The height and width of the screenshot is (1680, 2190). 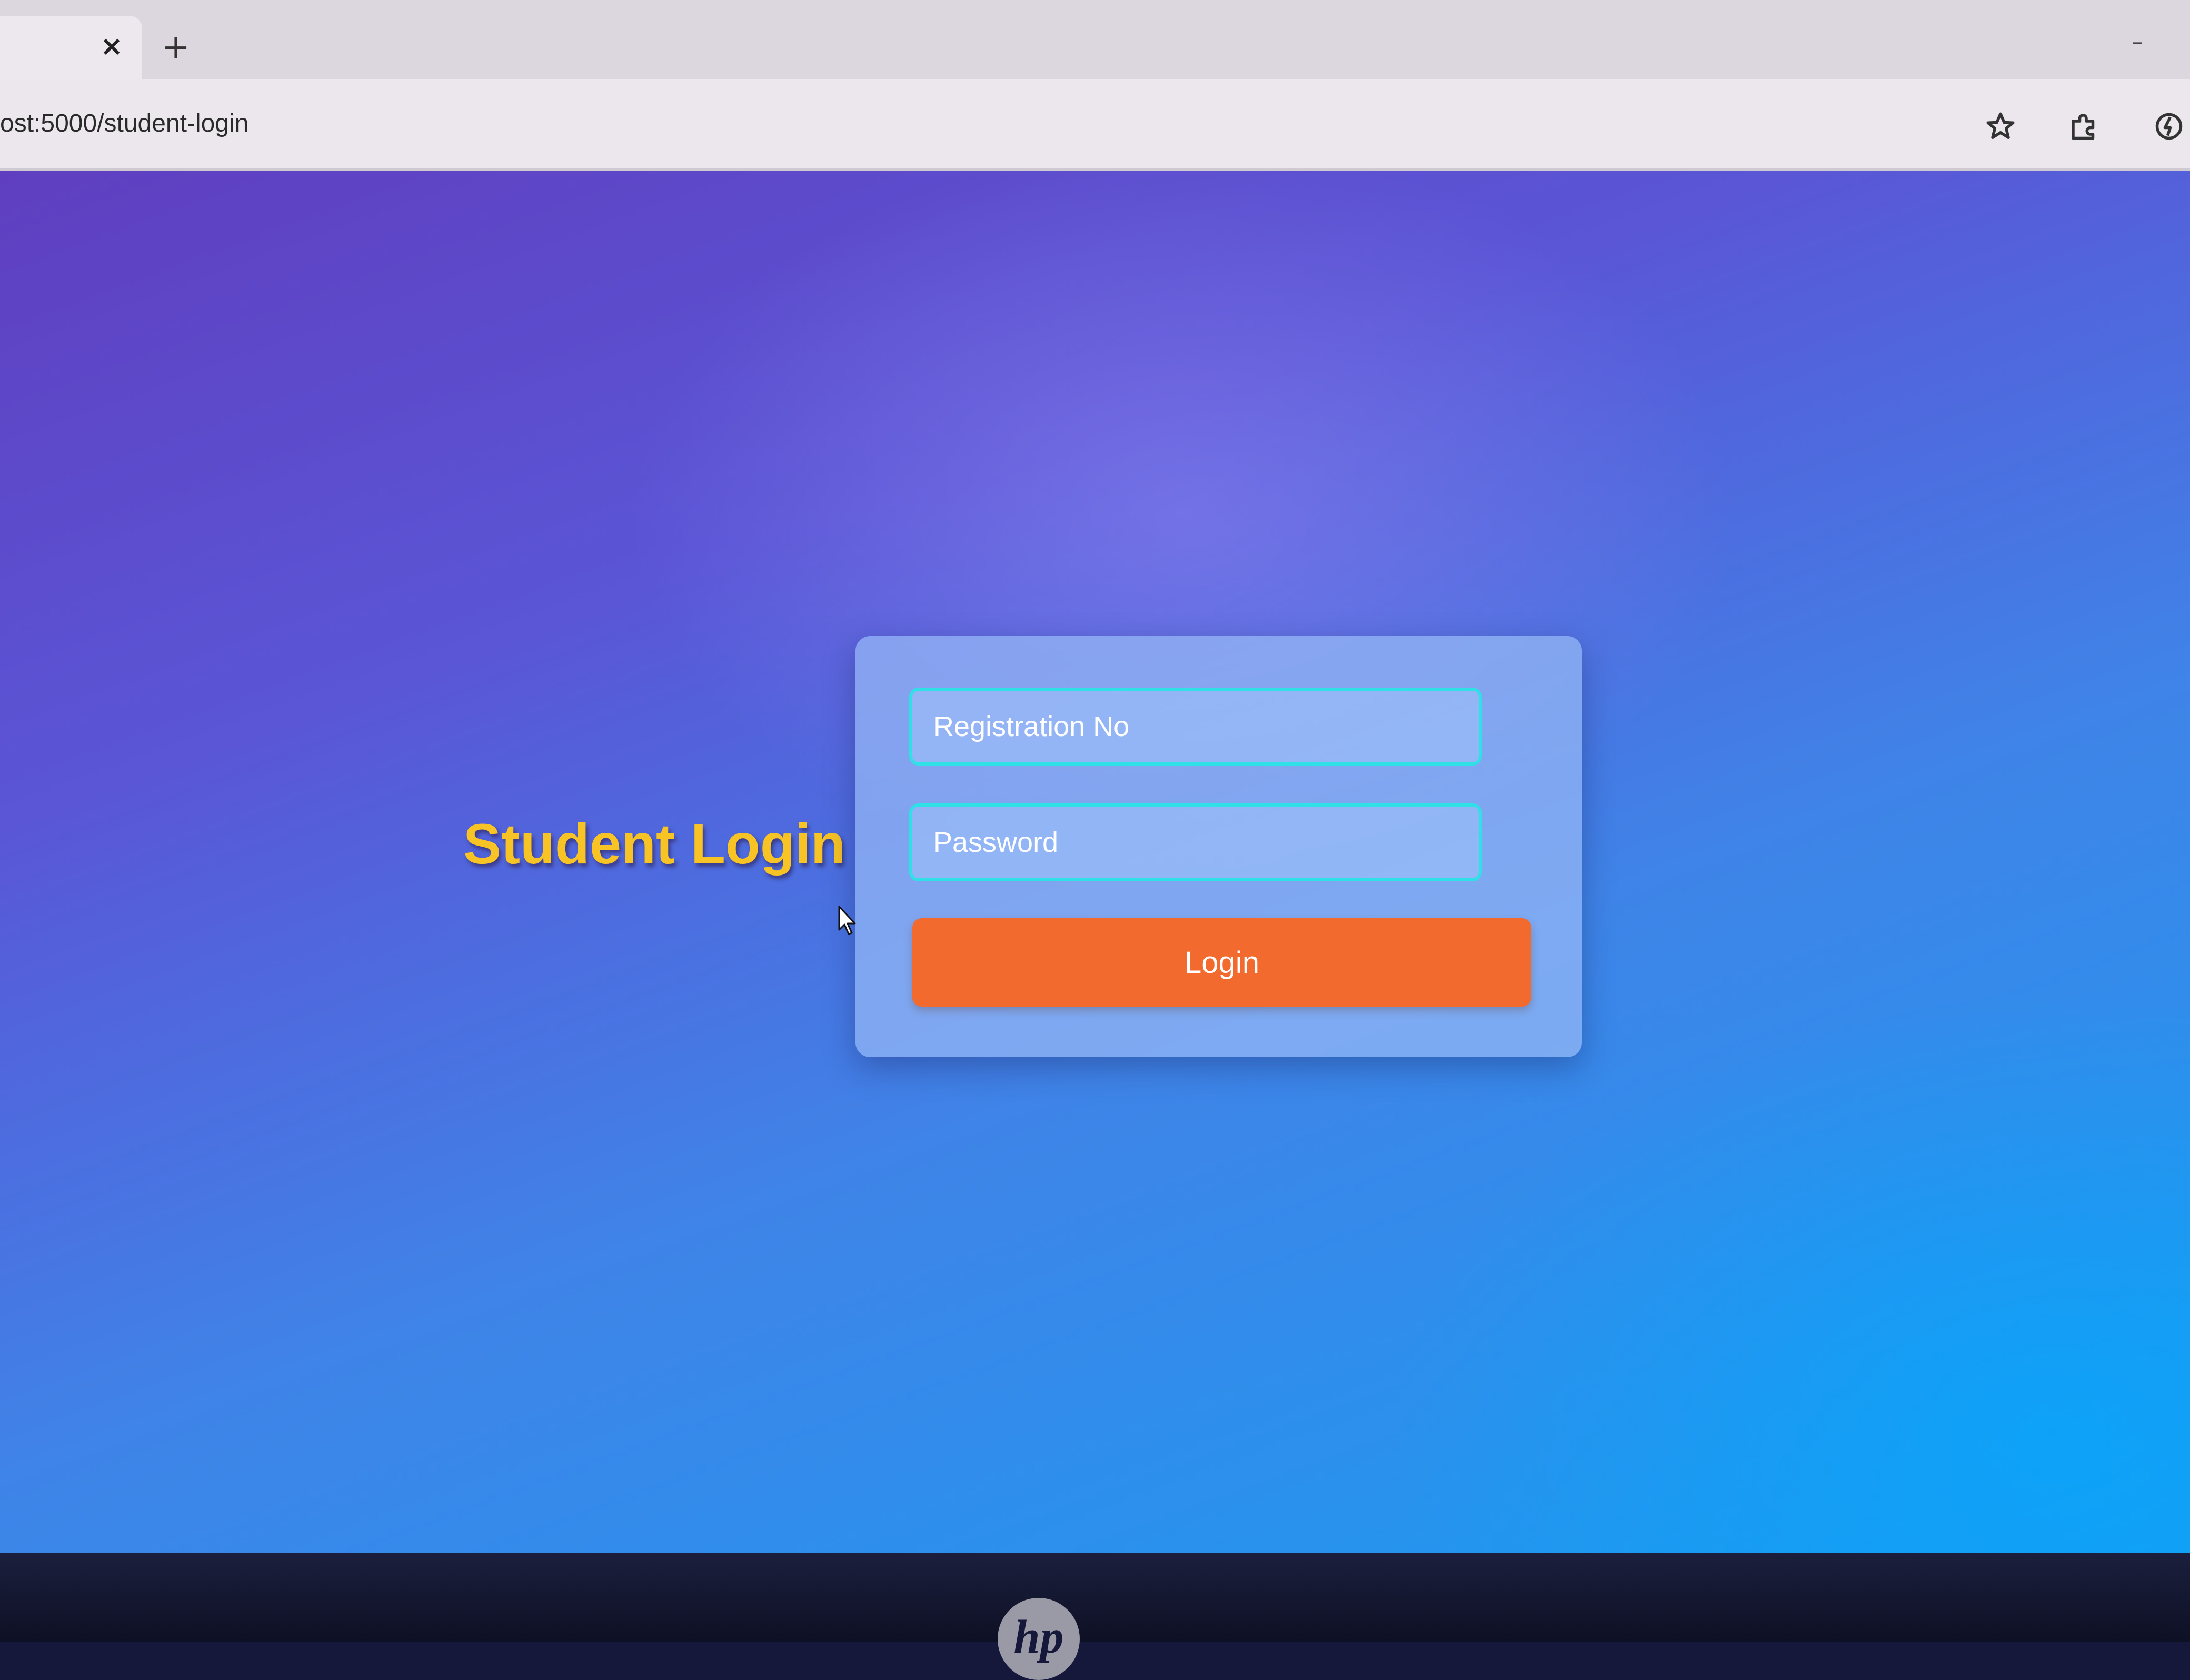 I want to click on new-tab-button: +, so click(x=176, y=47).